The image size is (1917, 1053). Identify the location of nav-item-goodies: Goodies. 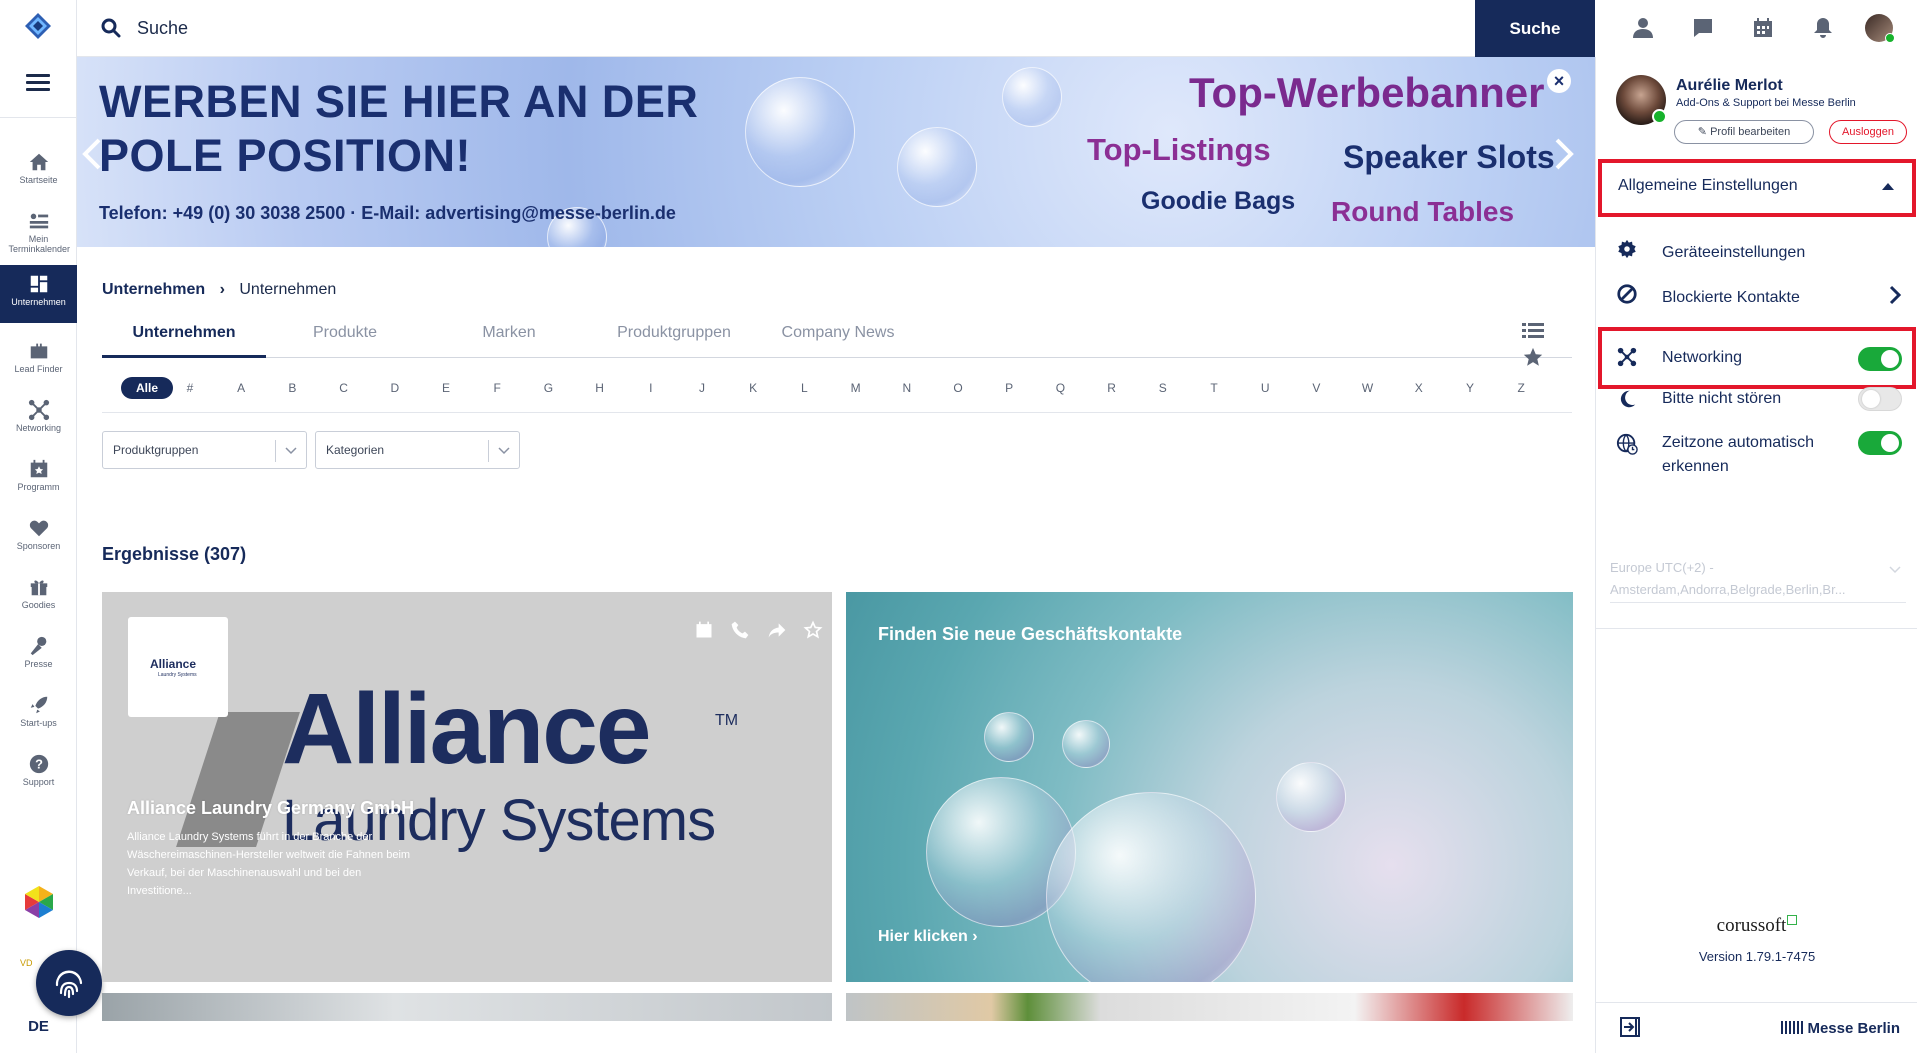
(38, 597).